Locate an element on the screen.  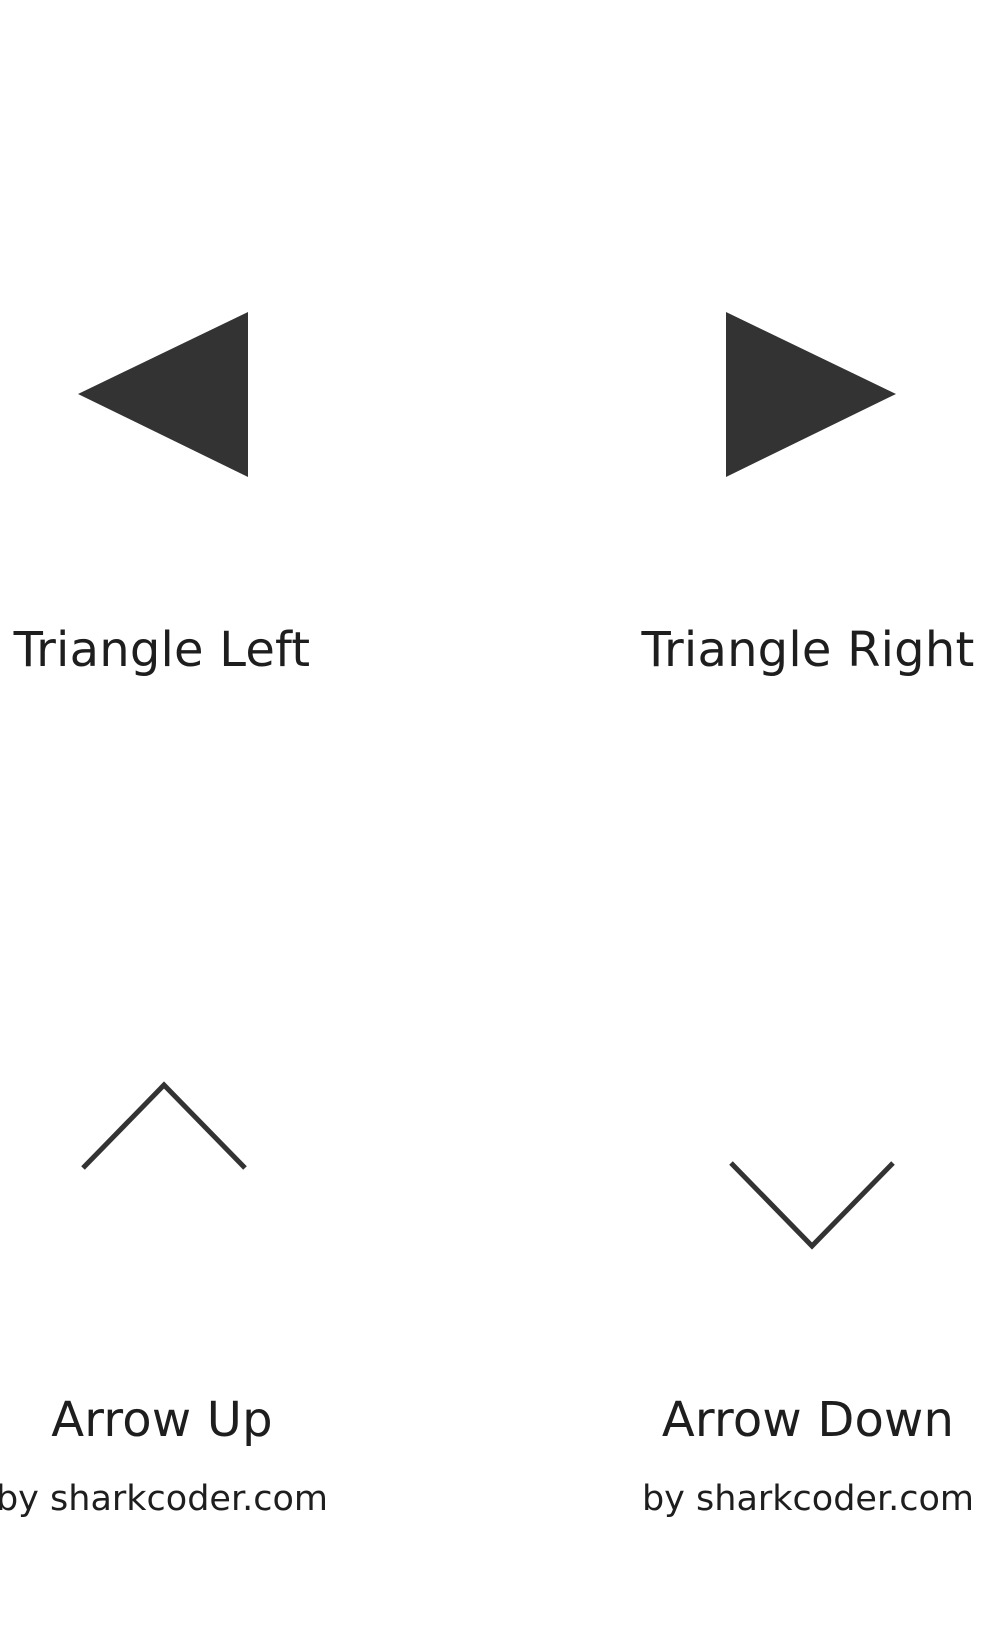
triangle-right-label: Triangle Right is located at coordinates (808, 650).